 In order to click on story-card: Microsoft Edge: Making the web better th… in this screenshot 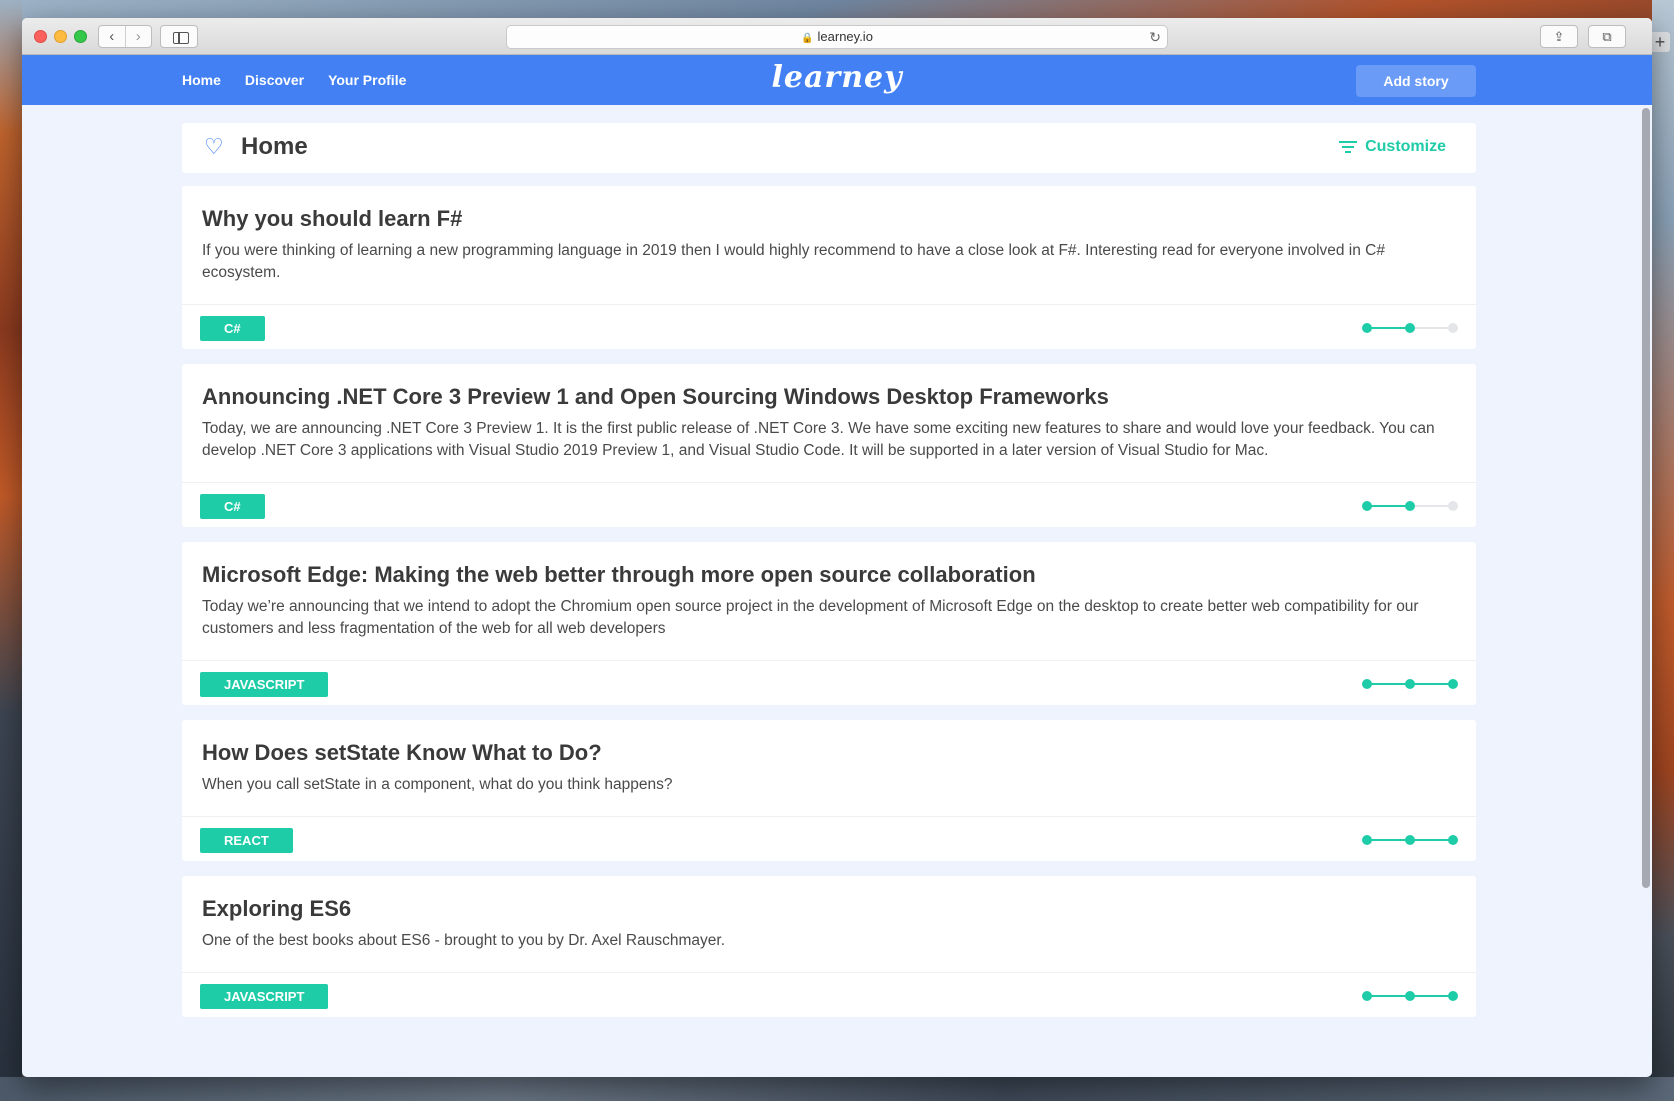, I will do `click(829, 623)`.